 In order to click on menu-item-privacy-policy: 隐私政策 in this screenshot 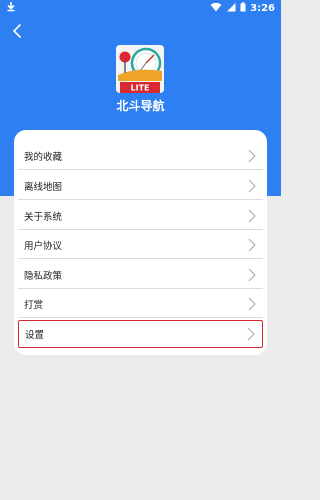, I will do `click(140, 275)`.